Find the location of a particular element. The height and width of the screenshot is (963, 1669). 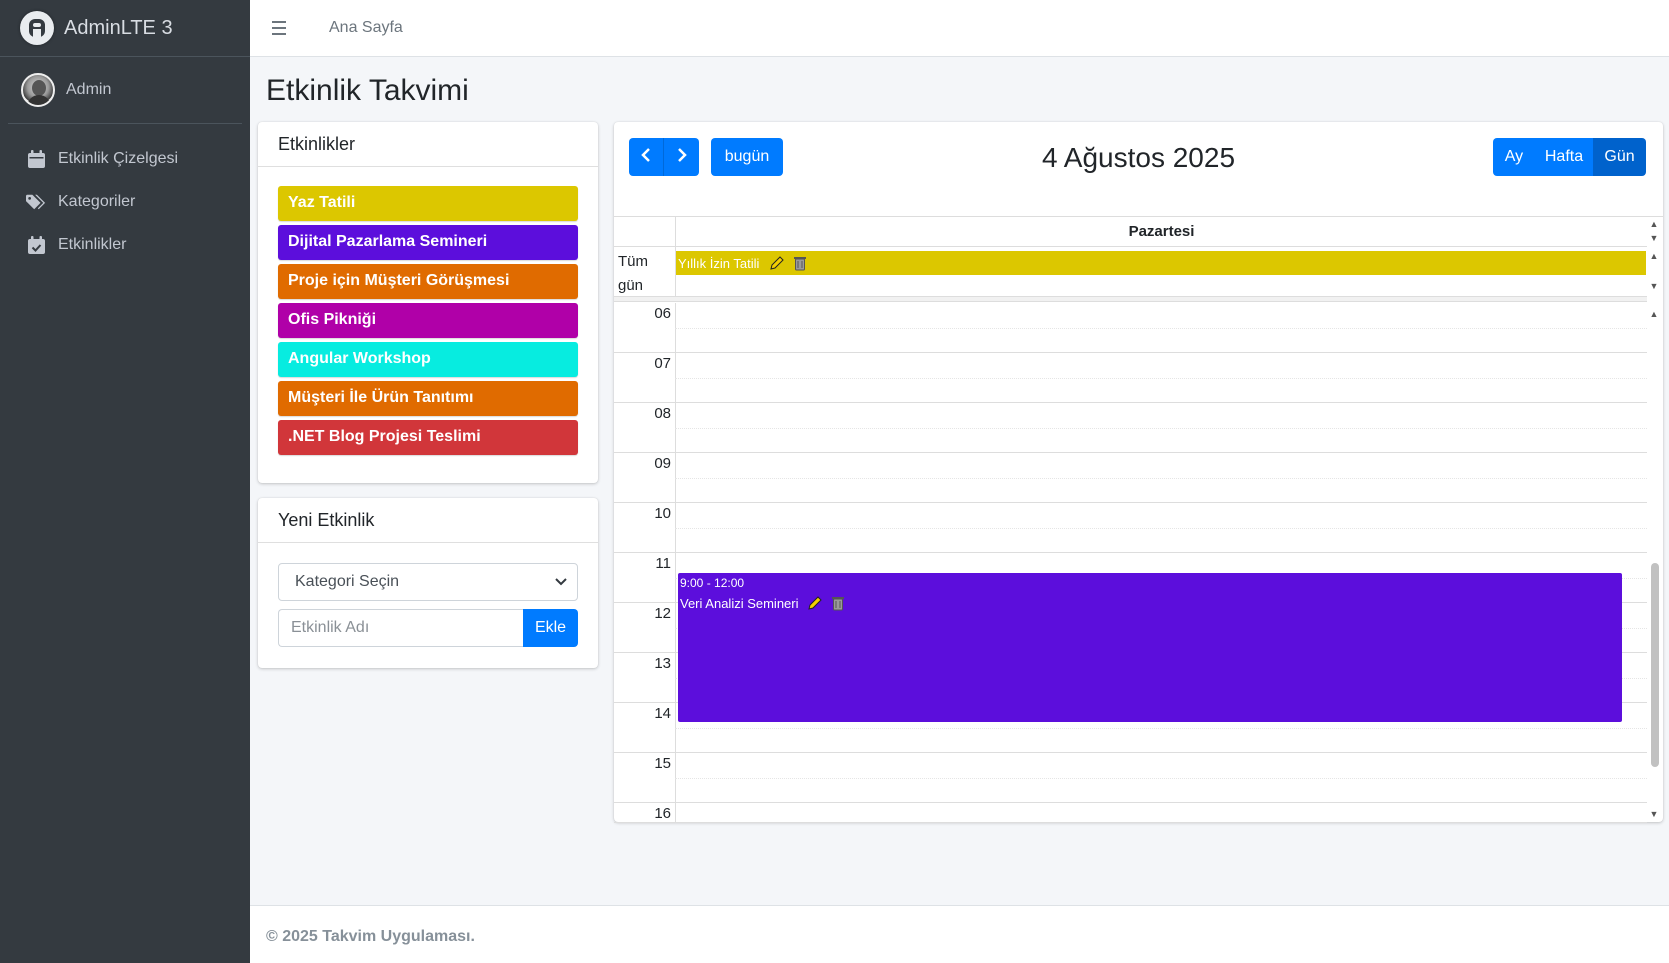

time-slot-row: 06 is located at coordinates (1130, 328).